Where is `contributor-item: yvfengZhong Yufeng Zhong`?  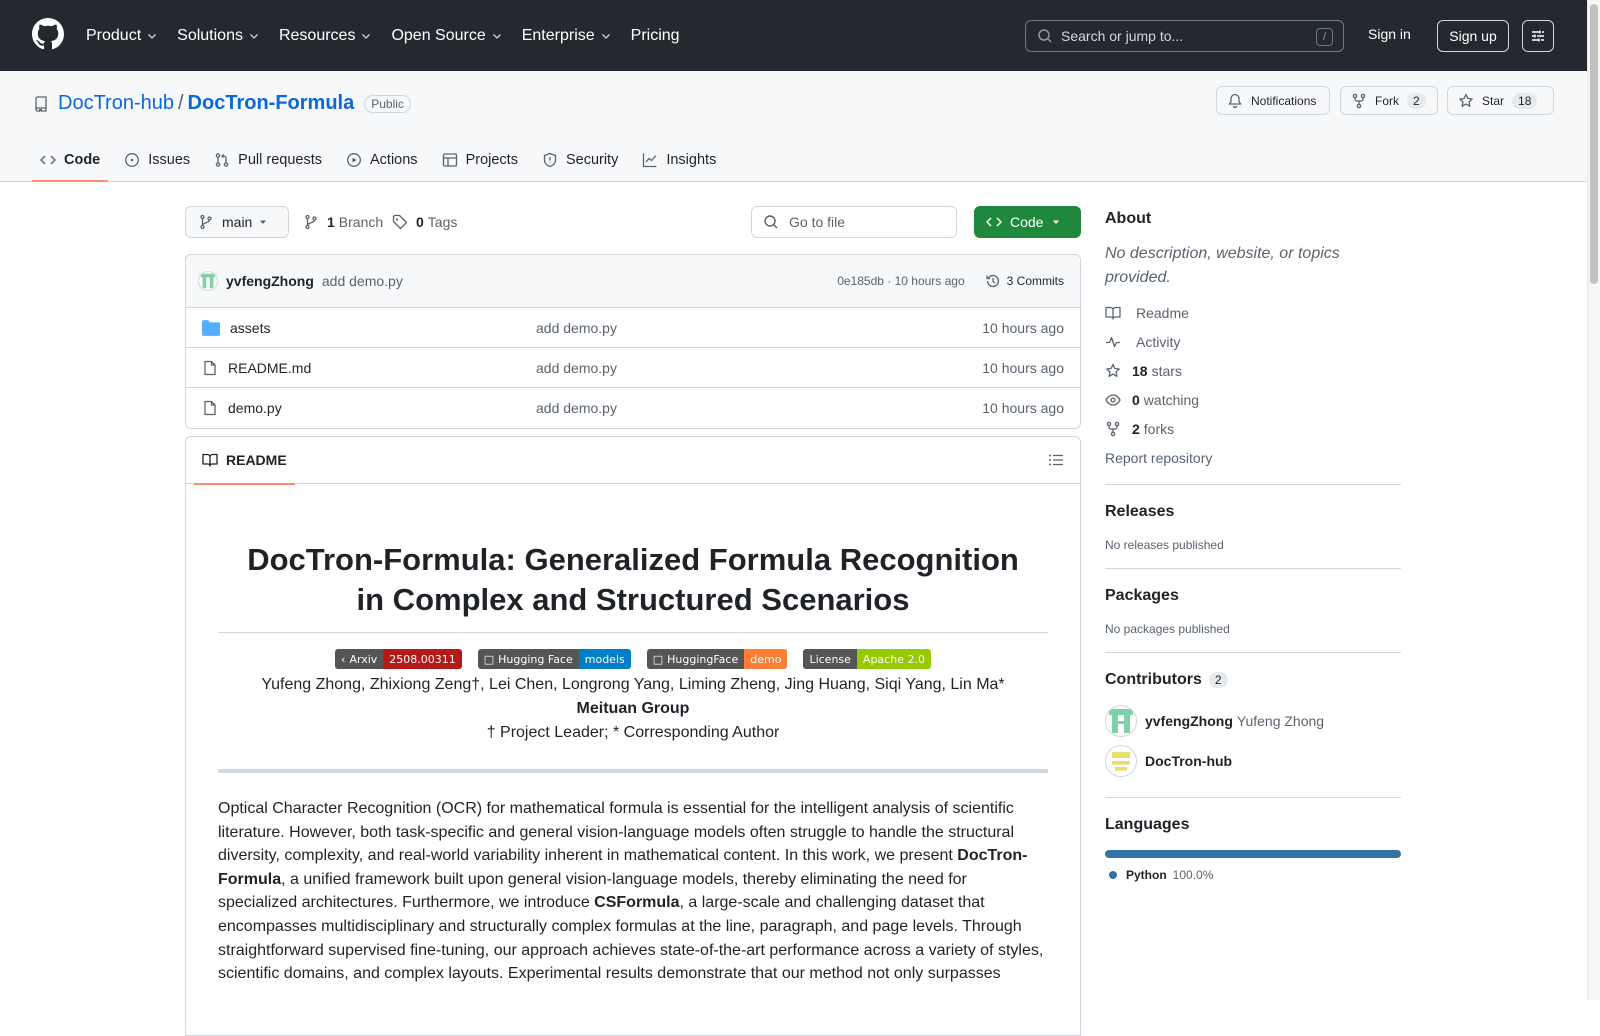
contributor-item: yvfengZhong Yufeng Zhong is located at coordinates (1253, 721).